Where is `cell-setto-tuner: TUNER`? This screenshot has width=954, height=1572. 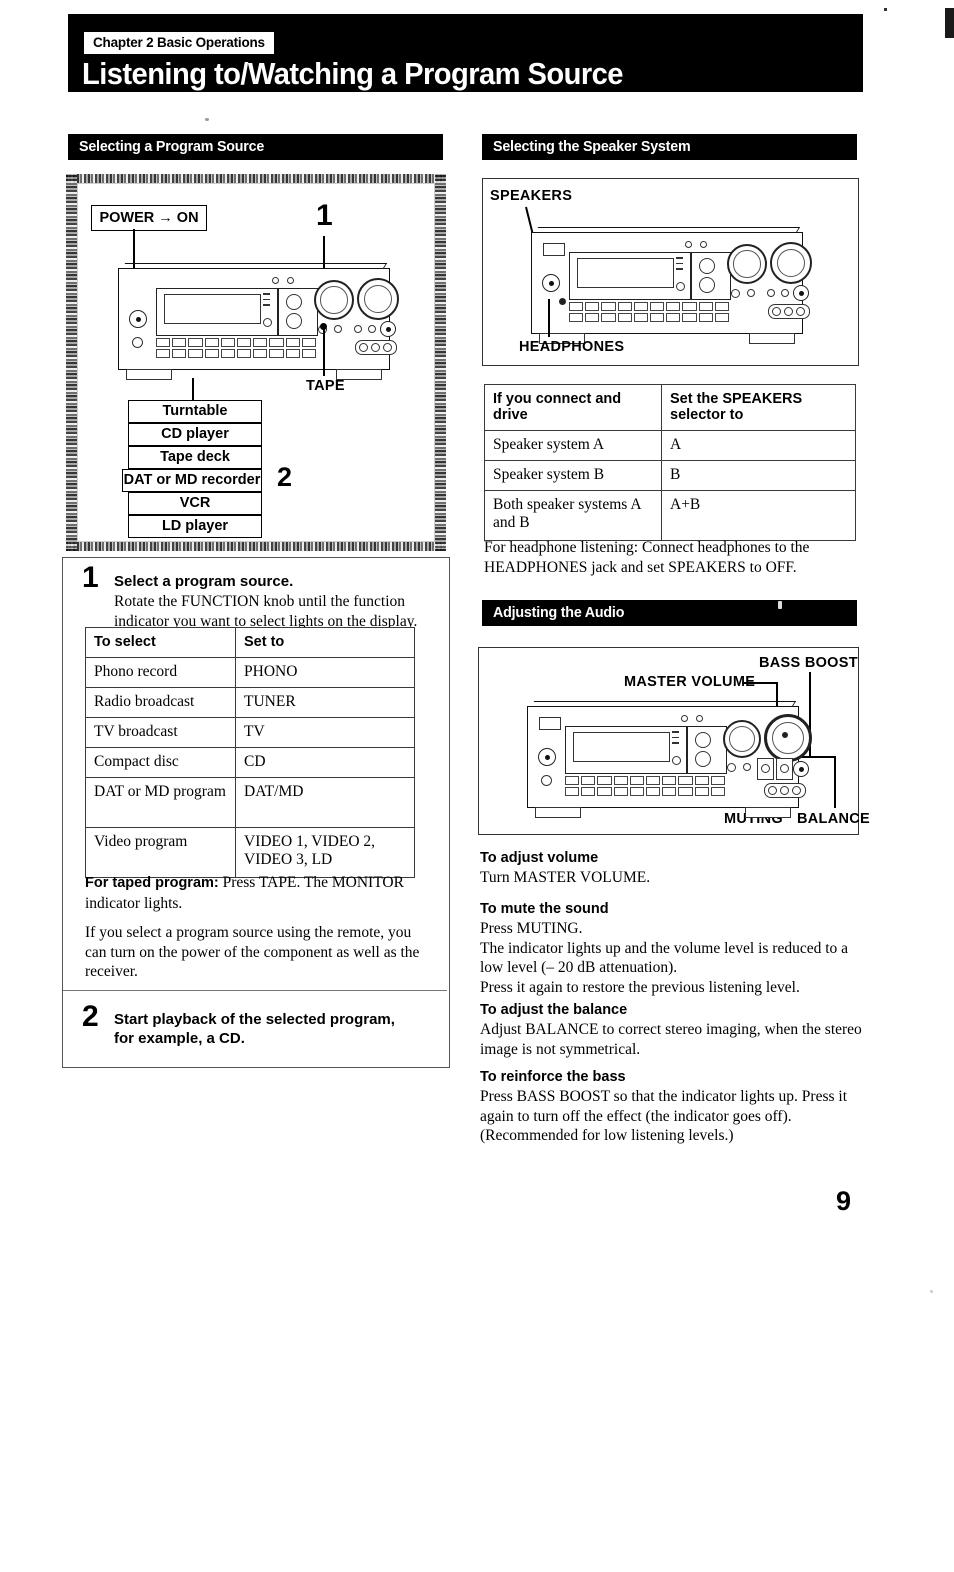 cell-setto-tuner: TUNER is located at coordinates (325, 702).